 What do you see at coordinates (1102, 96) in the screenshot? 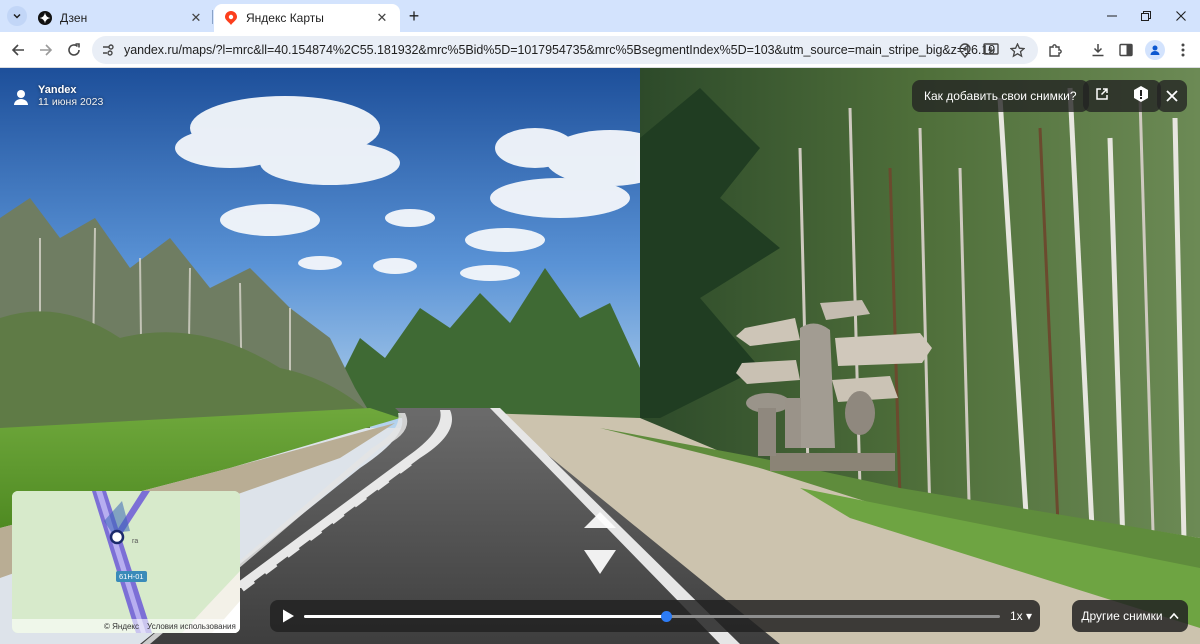
I see `share-icon` at bounding box center [1102, 96].